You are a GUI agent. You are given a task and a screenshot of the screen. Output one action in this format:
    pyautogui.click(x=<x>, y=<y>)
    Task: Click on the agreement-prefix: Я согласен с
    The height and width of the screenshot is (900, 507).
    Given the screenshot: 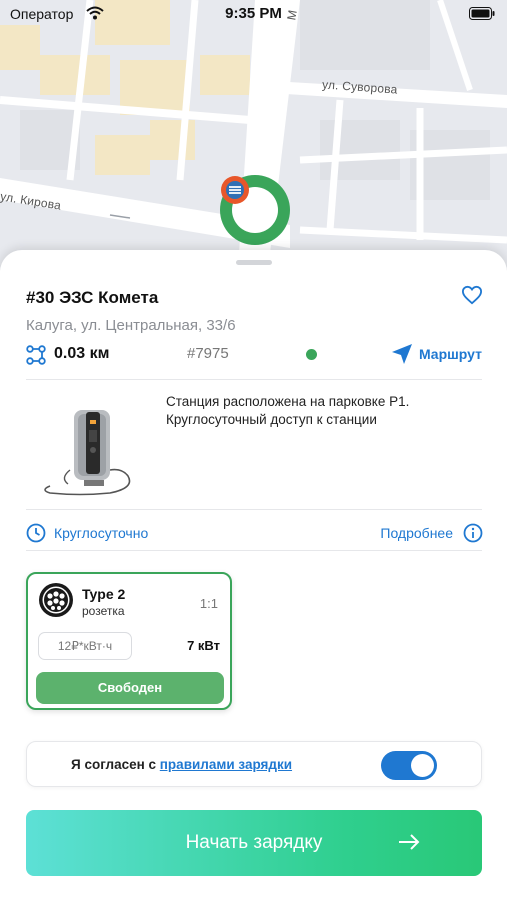 What is the action you would take?
    pyautogui.click(x=114, y=764)
    